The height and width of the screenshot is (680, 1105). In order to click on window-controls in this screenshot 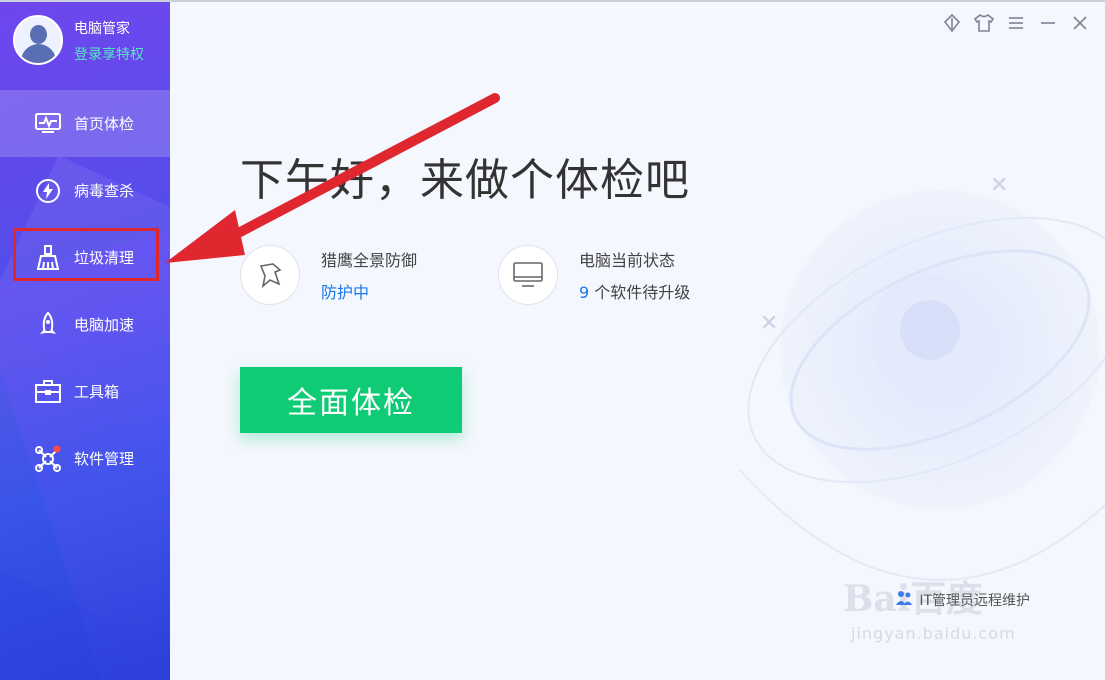, I will do `click(1016, 23)`.